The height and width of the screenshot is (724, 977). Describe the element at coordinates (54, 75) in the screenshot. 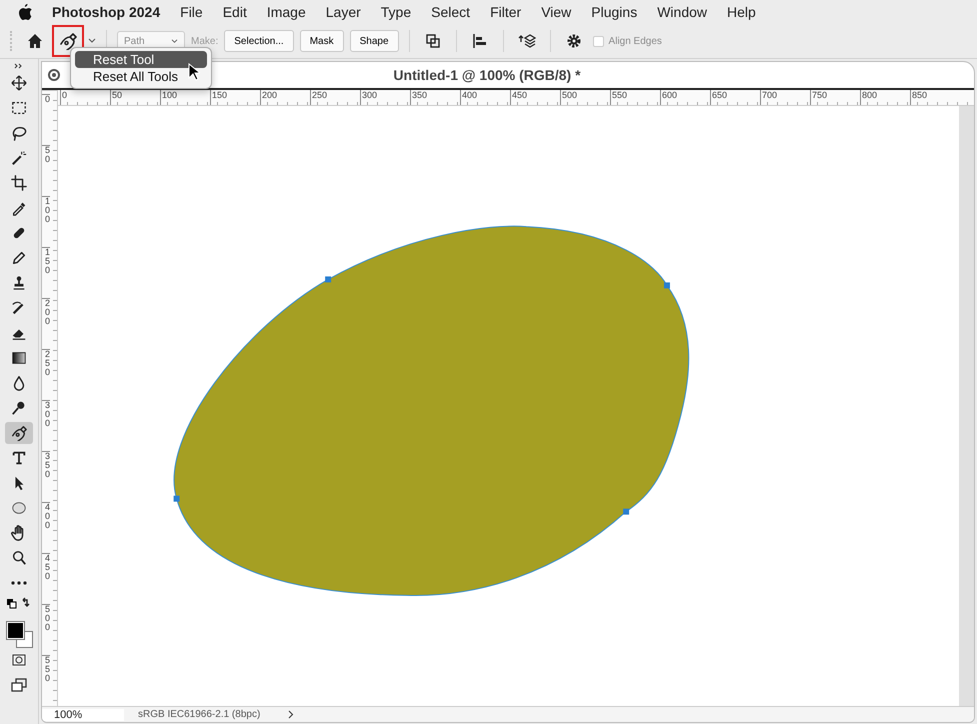

I see `close-icon` at that location.